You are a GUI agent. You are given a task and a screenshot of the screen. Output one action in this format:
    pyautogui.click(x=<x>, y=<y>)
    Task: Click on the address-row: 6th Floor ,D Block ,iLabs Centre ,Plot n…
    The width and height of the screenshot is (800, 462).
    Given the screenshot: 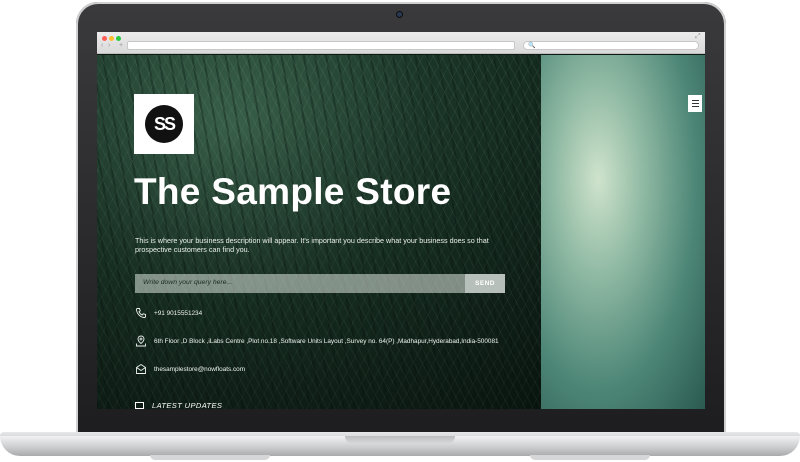 What is the action you would take?
    pyautogui.click(x=317, y=341)
    